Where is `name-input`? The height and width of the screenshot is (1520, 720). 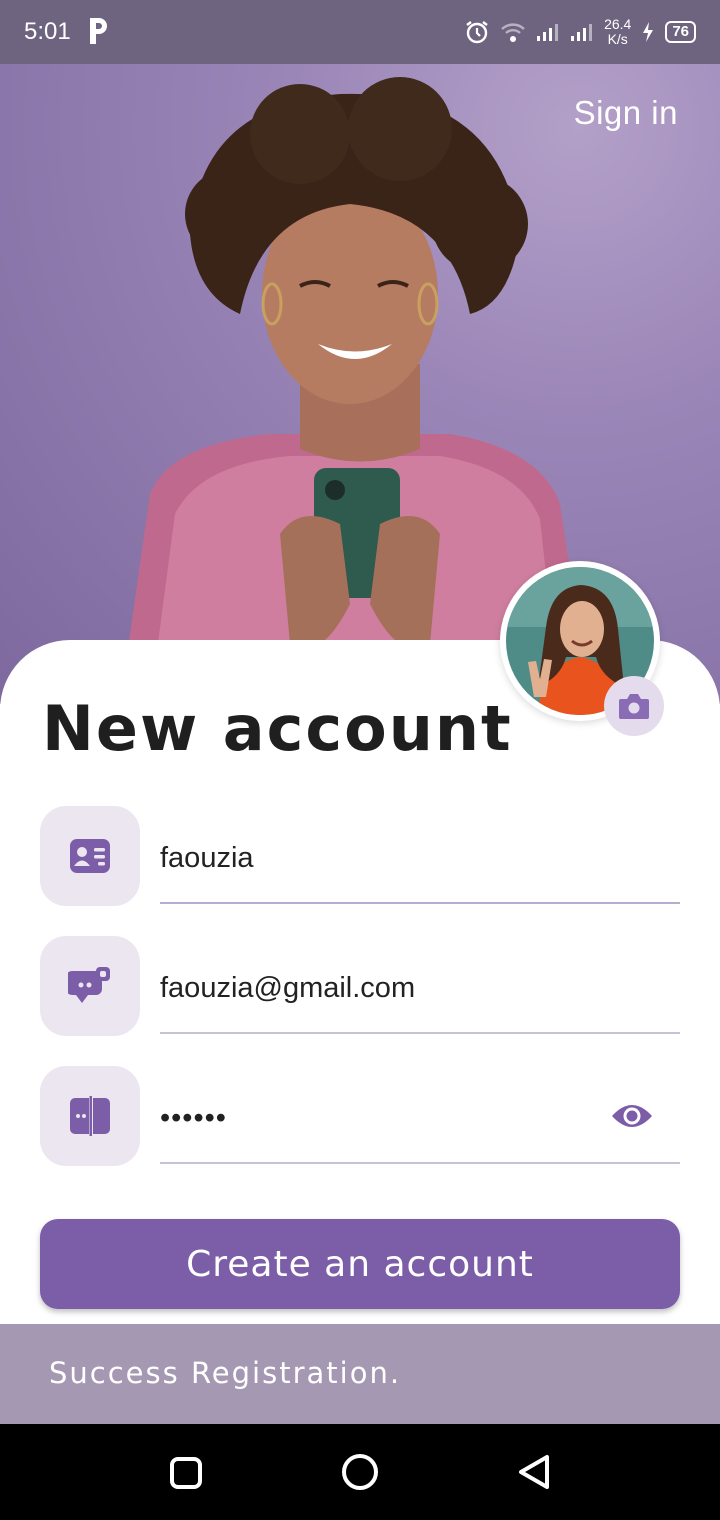 name-input is located at coordinates (420, 858).